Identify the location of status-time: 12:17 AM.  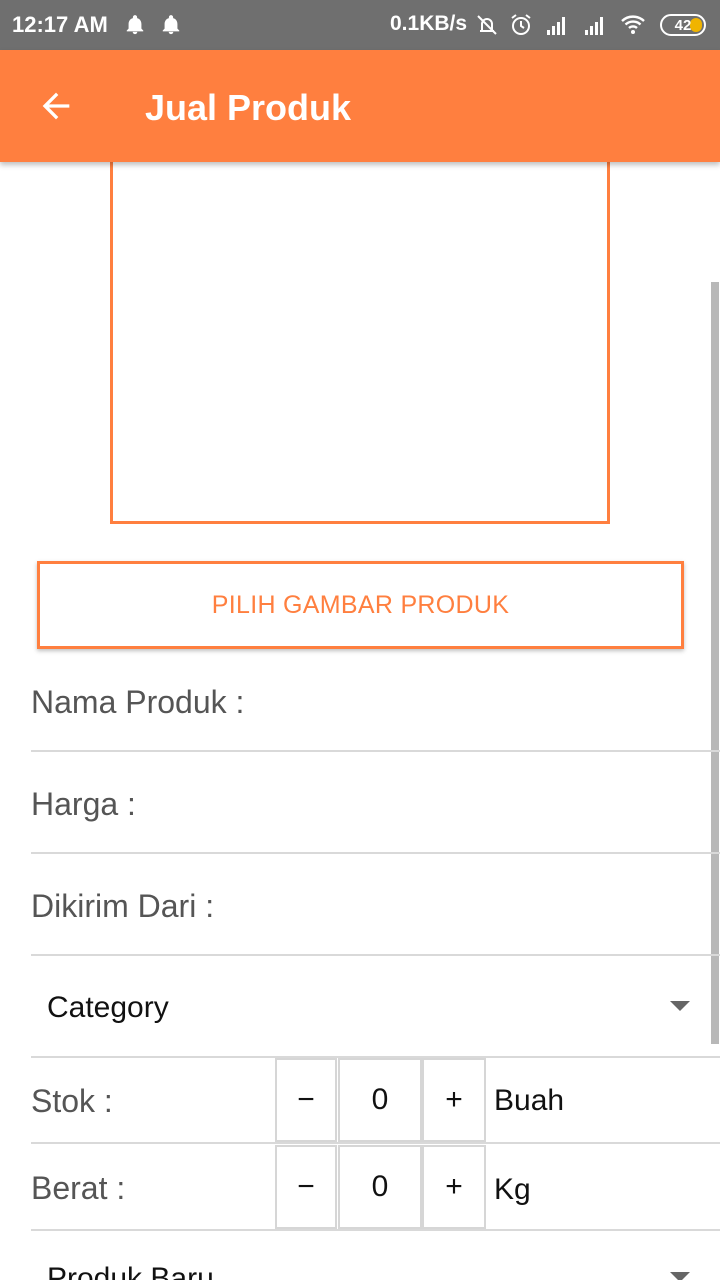
(60, 24).